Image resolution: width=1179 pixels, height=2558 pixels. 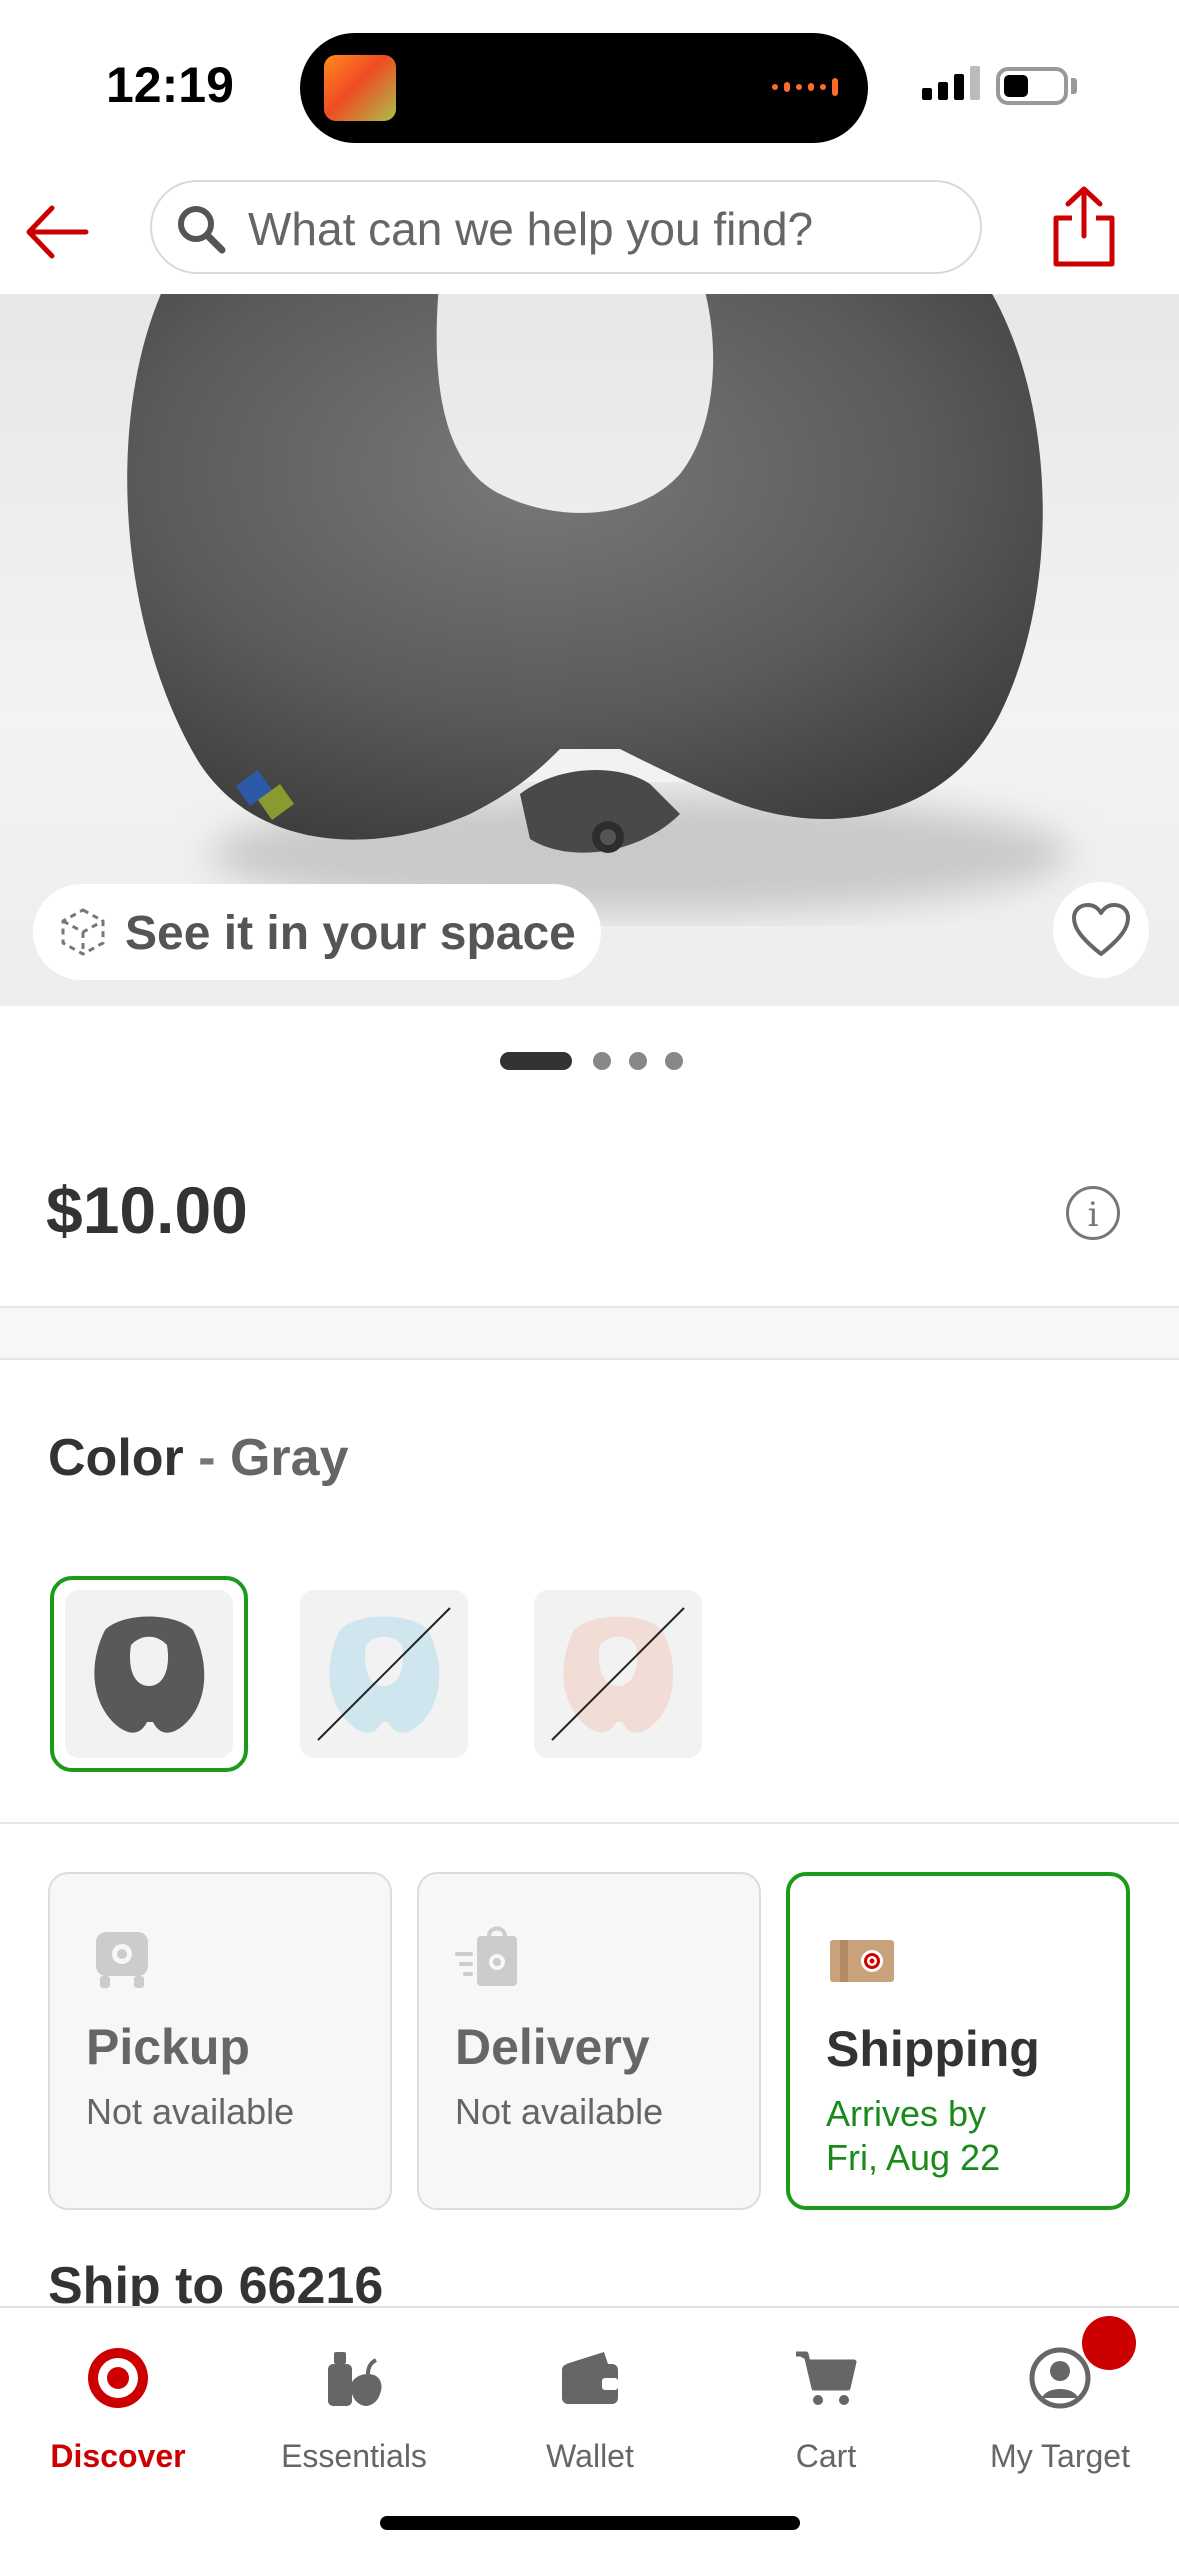 What do you see at coordinates (552, 2047) in the screenshot?
I see `delivery-title: Delivery` at bounding box center [552, 2047].